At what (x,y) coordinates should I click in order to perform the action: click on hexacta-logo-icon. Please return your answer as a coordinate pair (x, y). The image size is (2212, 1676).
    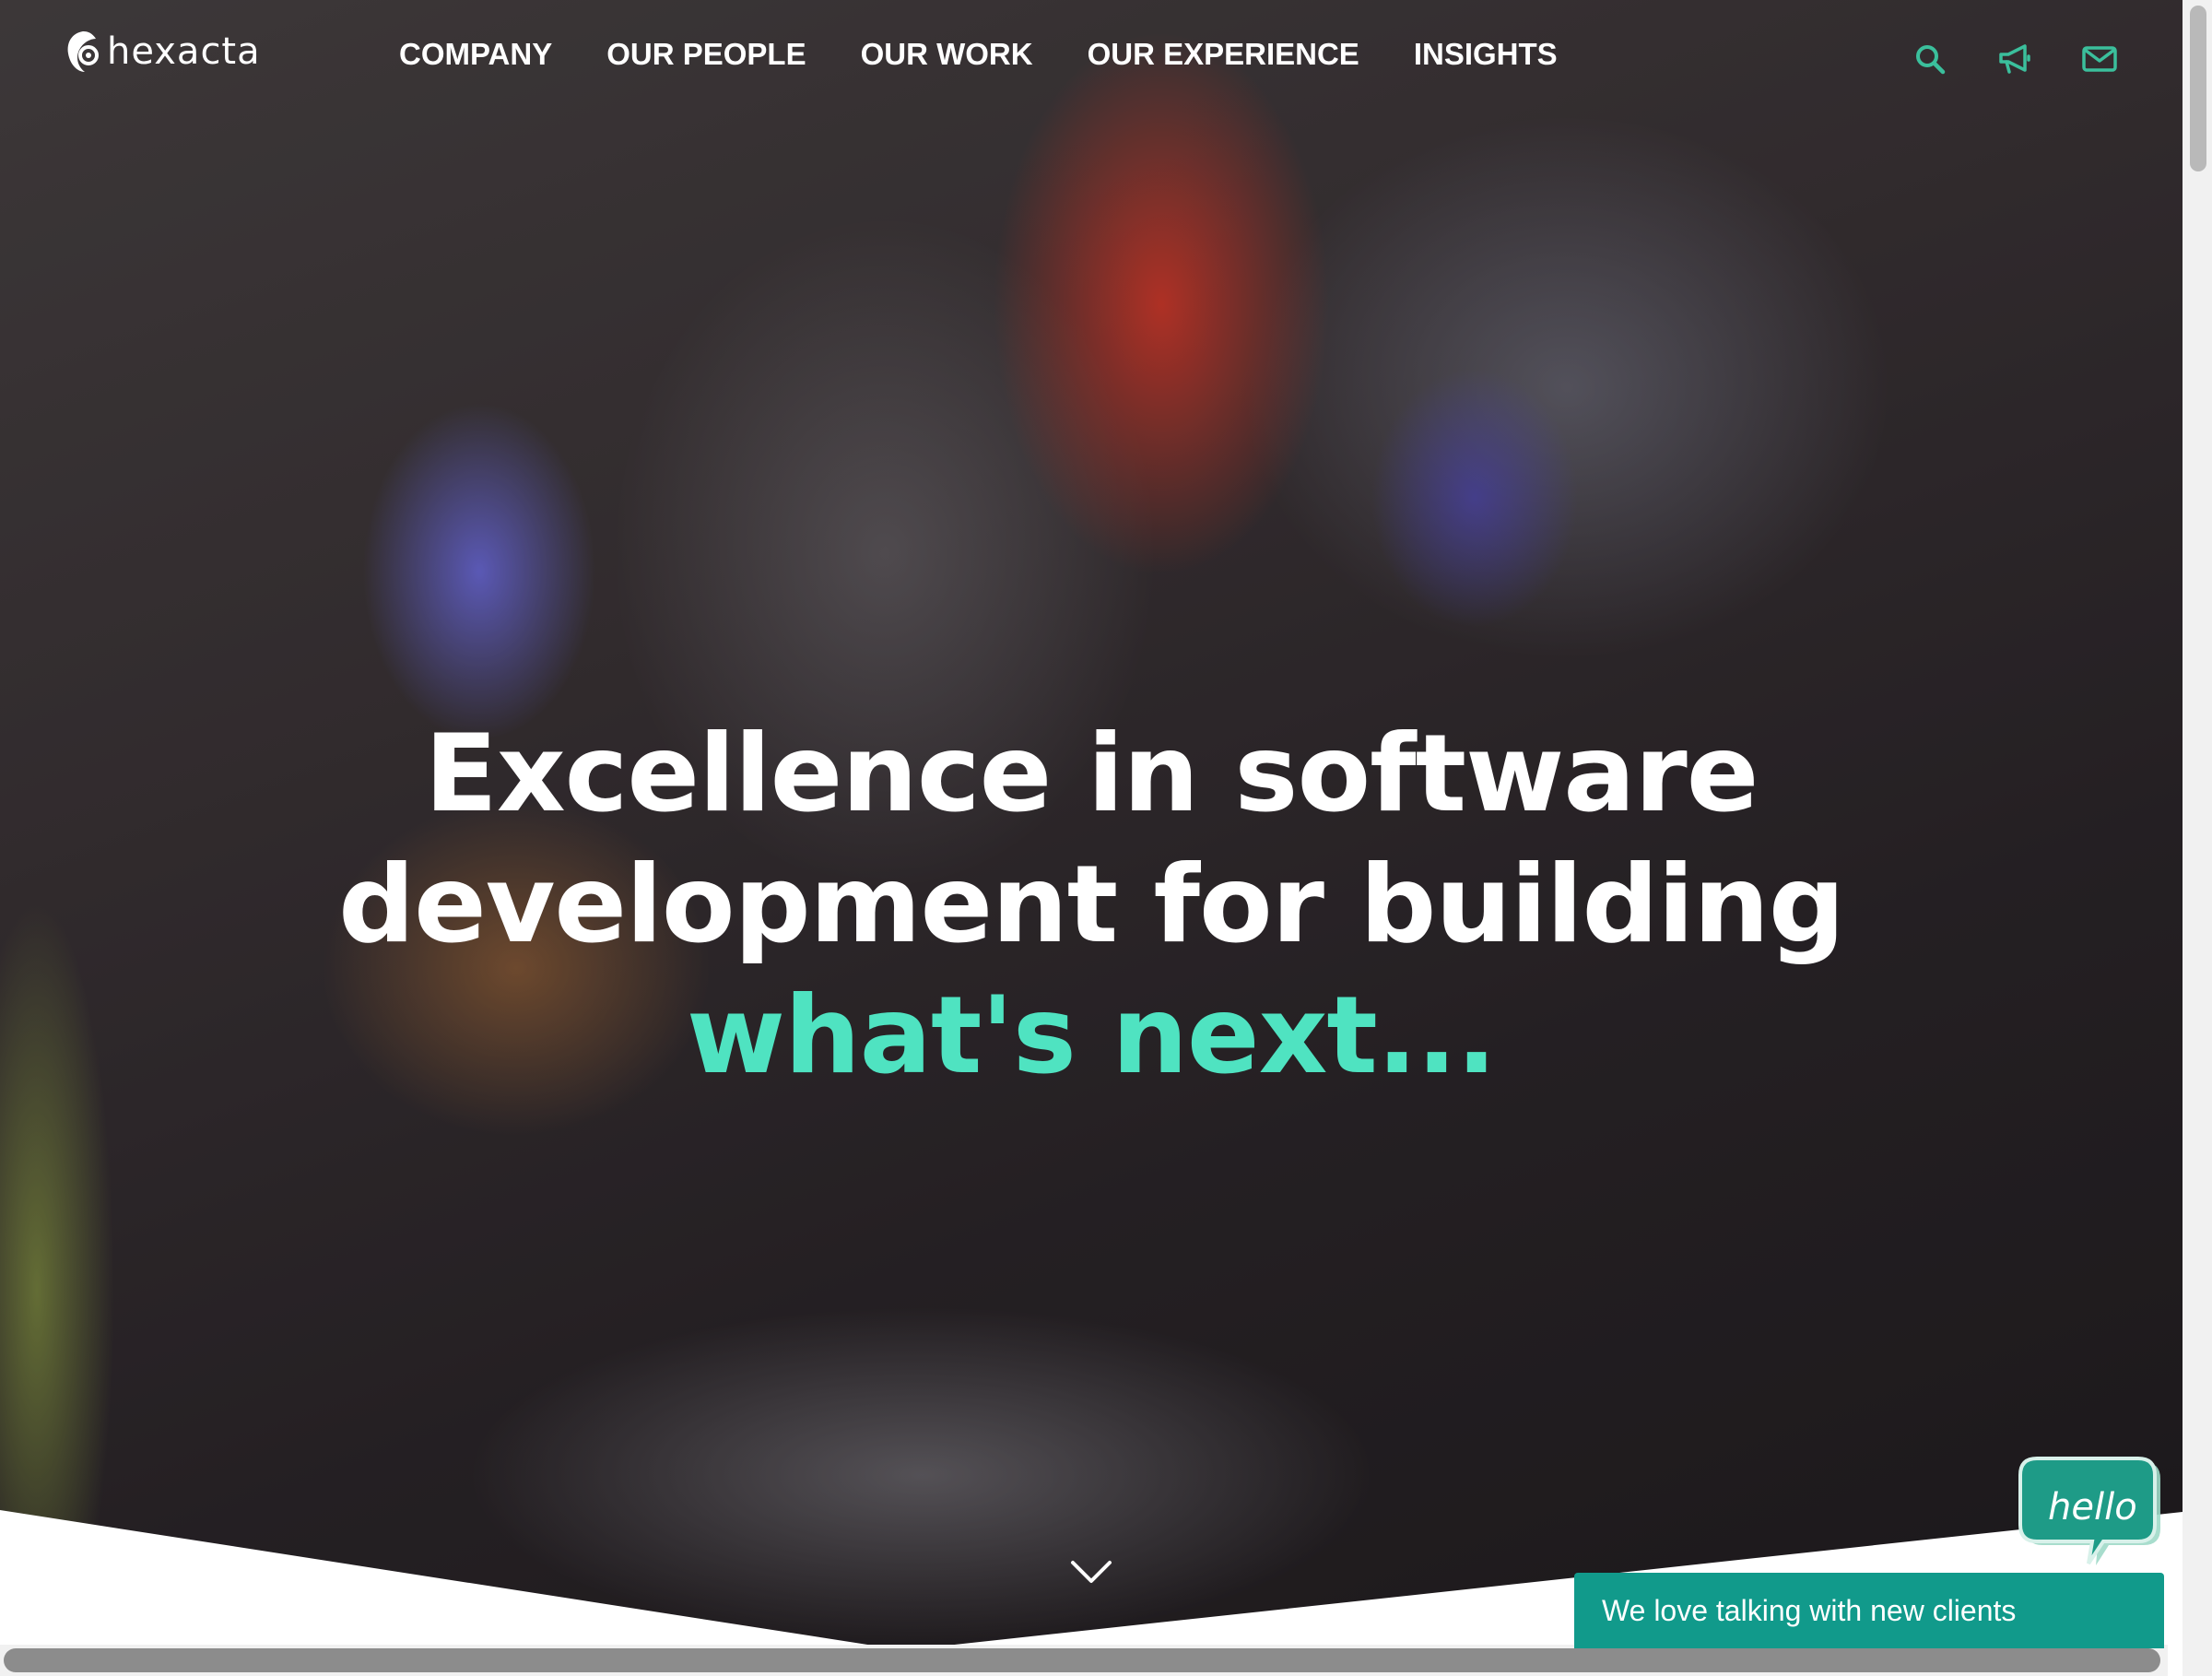
    Looking at the image, I should click on (83, 52).